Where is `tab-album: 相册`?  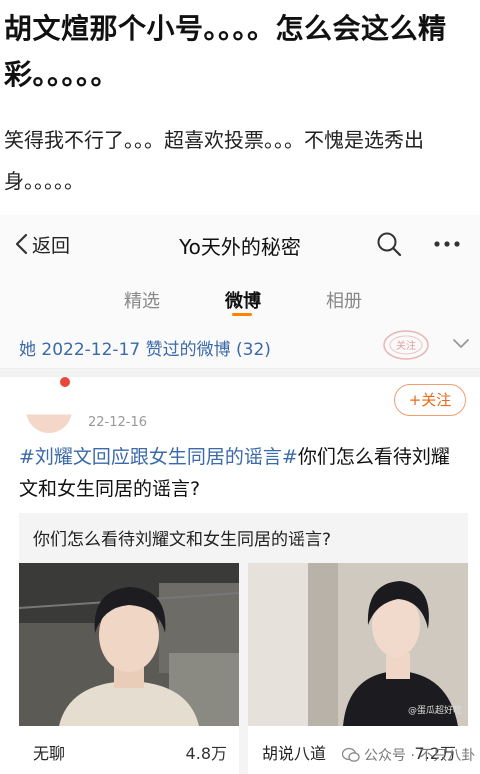
tab-album: 相册 is located at coordinates (344, 300).